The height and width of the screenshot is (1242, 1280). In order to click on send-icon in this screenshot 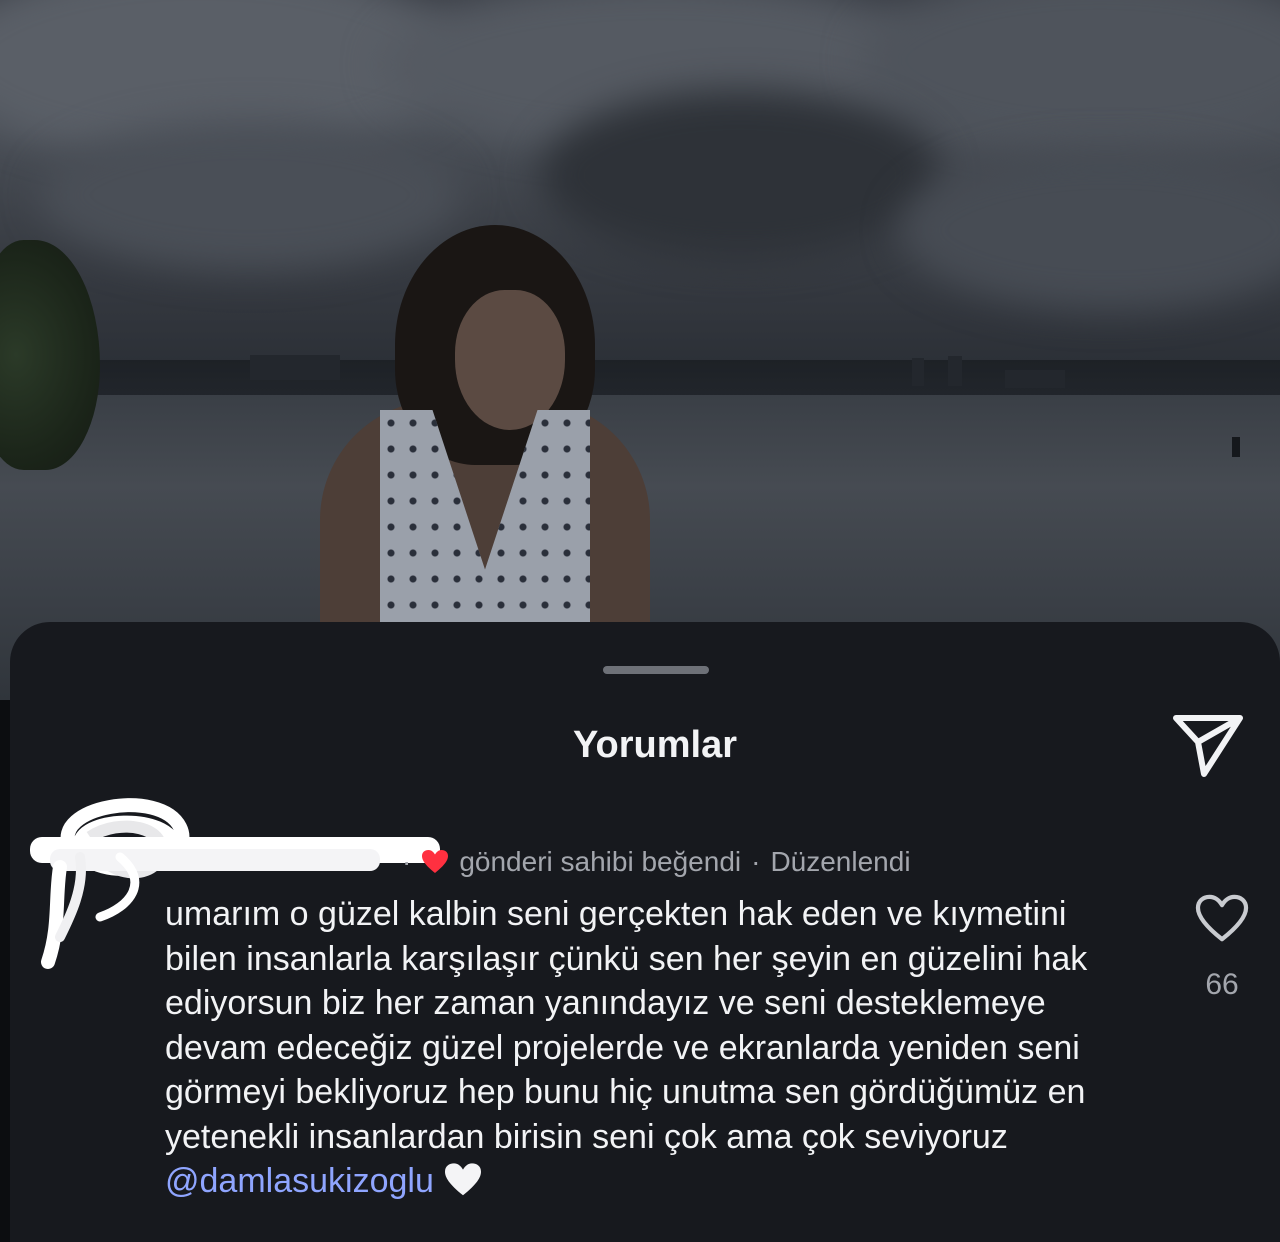, I will do `click(1209, 746)`.